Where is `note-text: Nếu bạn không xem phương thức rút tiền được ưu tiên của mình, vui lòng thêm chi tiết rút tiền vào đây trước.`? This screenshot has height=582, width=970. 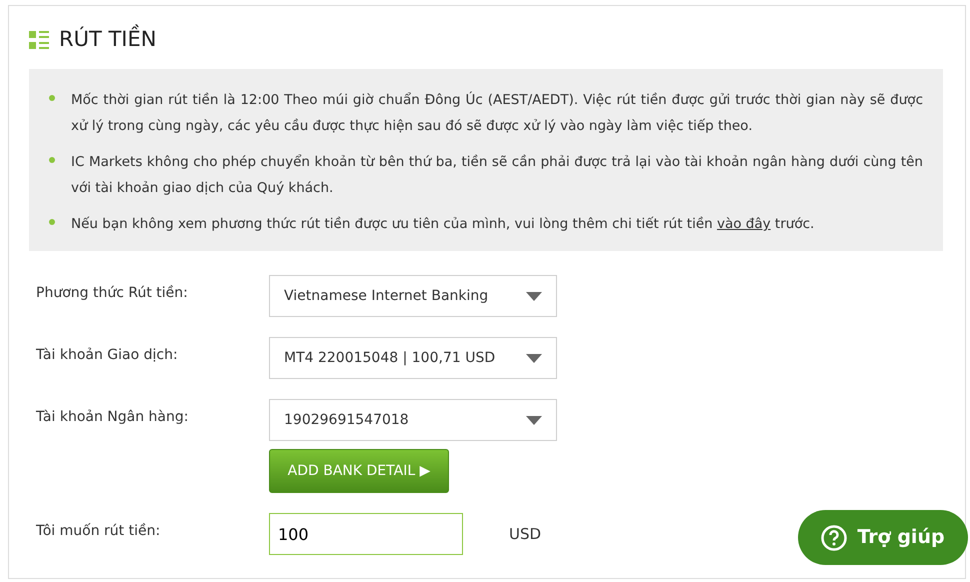
note-text: Nếu bạn không xem phương thức rút tiền được ưu tiên của mình, vui lòng thêm chi tiết rút tiền vào đây trước. is located at coordinates (442, 224).